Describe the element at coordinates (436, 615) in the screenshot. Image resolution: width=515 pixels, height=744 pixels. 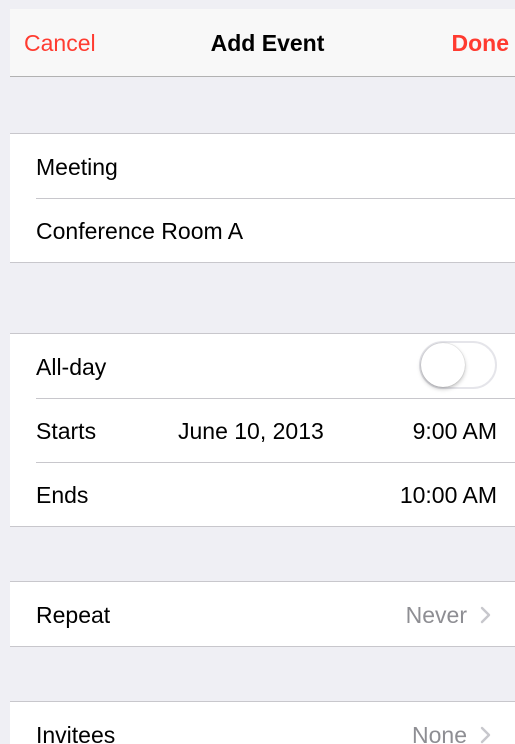
I see `repeat-value: Never` at that location.